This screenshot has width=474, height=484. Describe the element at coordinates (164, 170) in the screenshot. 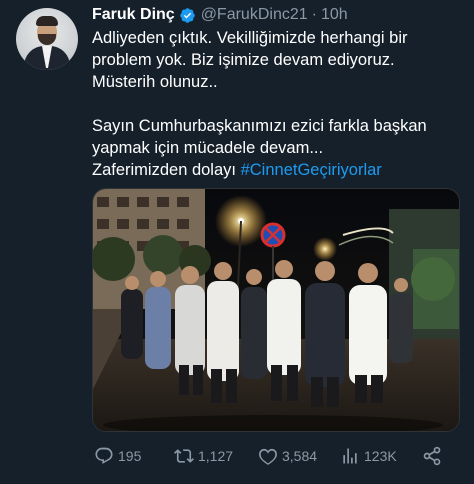

I see `tweet-line: Zaferimizden dolayı` at that location.